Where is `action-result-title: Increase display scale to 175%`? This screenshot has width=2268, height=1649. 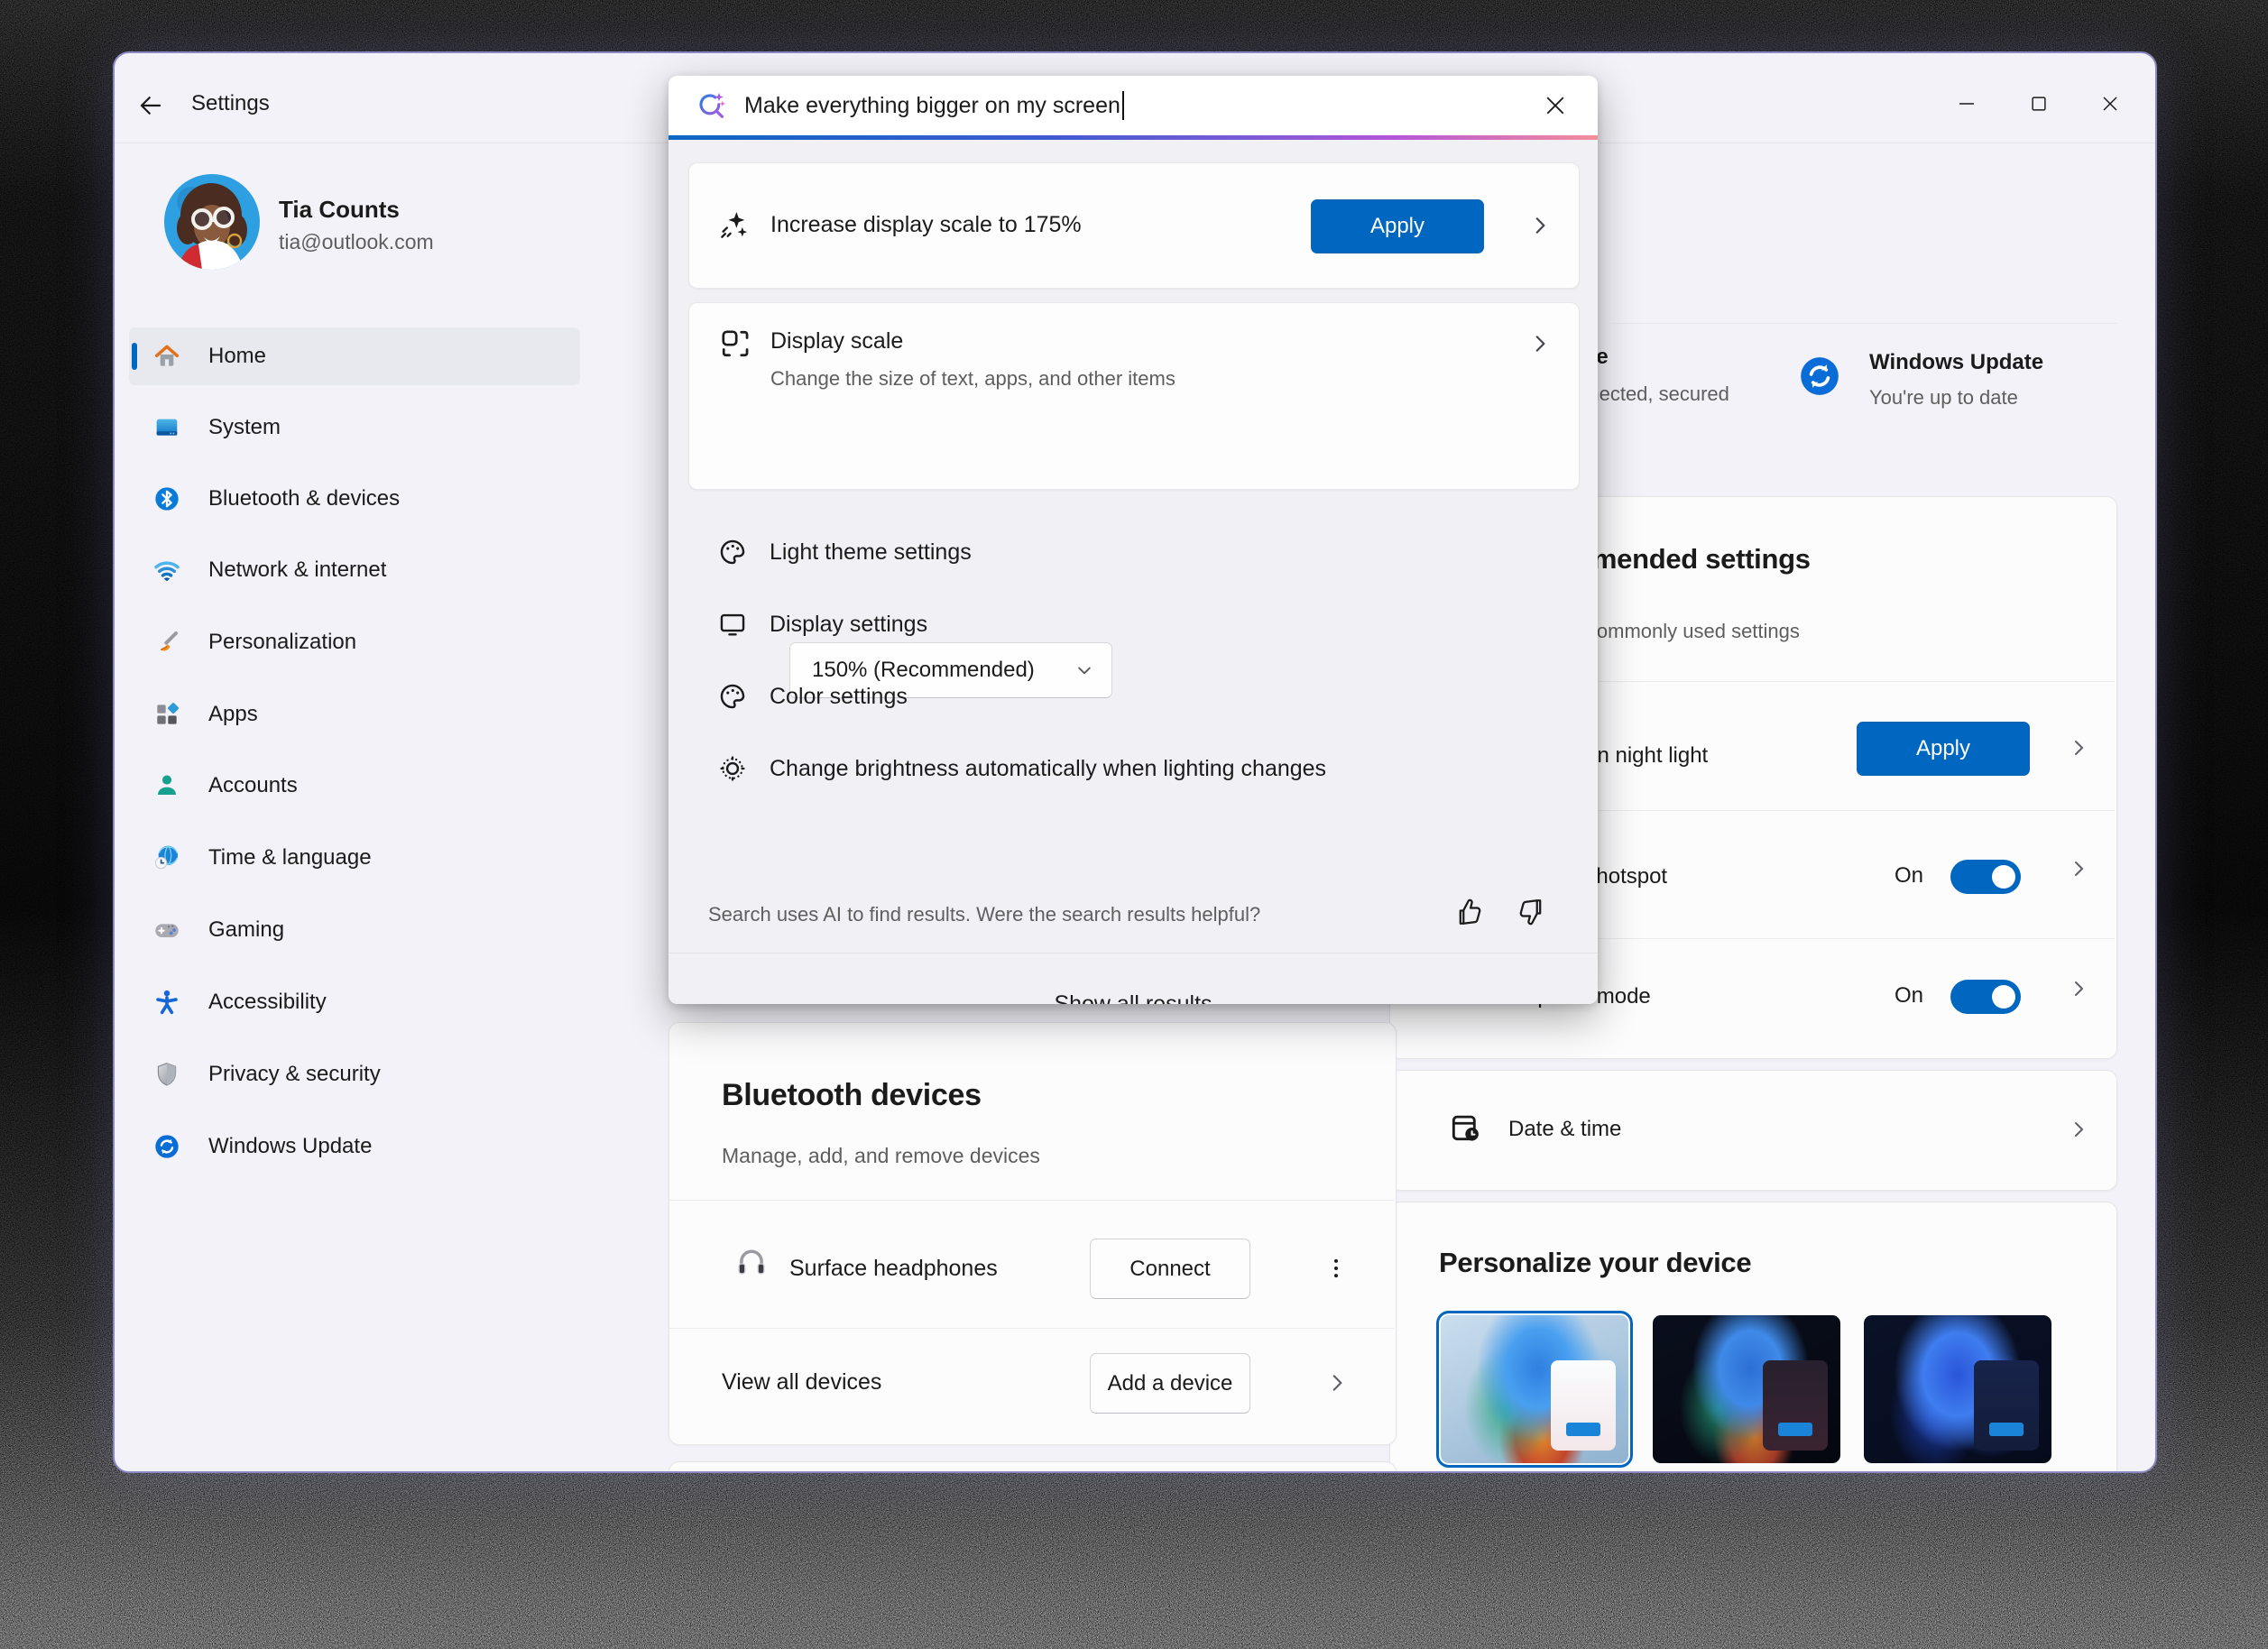
action-result-title: Increase display scale to 175% is located at coordinates (926, 224).